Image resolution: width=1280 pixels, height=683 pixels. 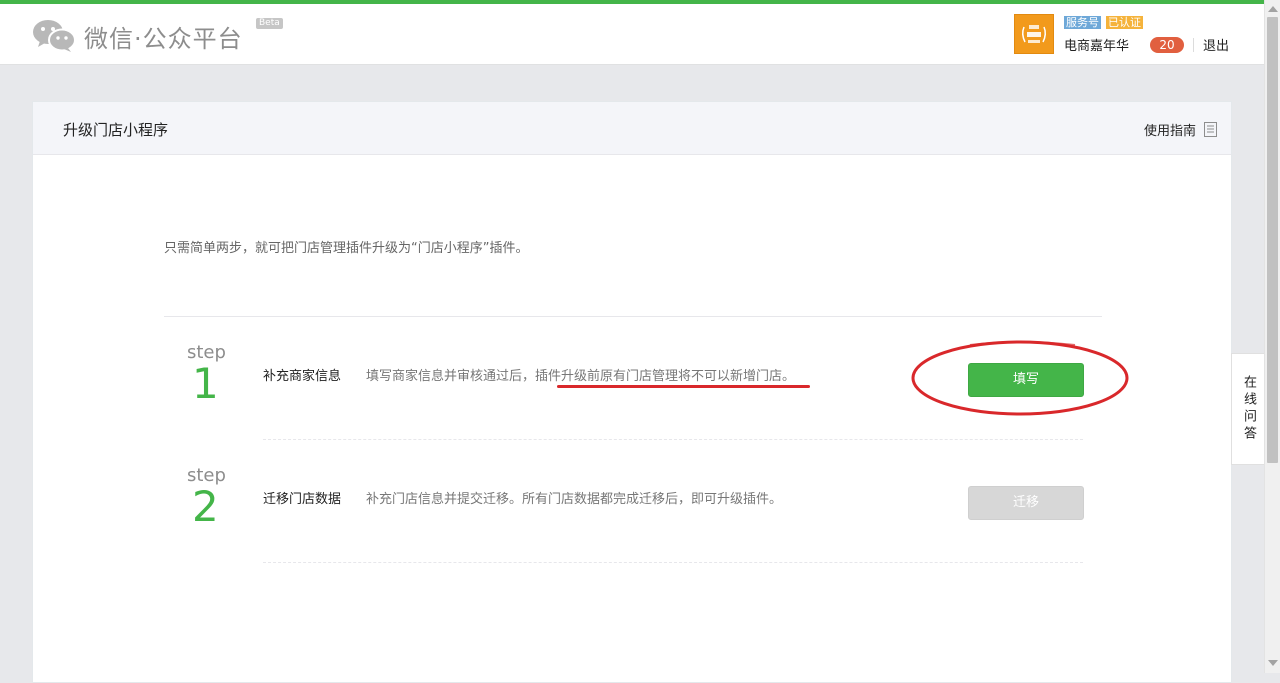 What do you see at coordinates (54, 36) in the screenshot?
I see `wechat-logo-icon` at bounding box center [54, 36].